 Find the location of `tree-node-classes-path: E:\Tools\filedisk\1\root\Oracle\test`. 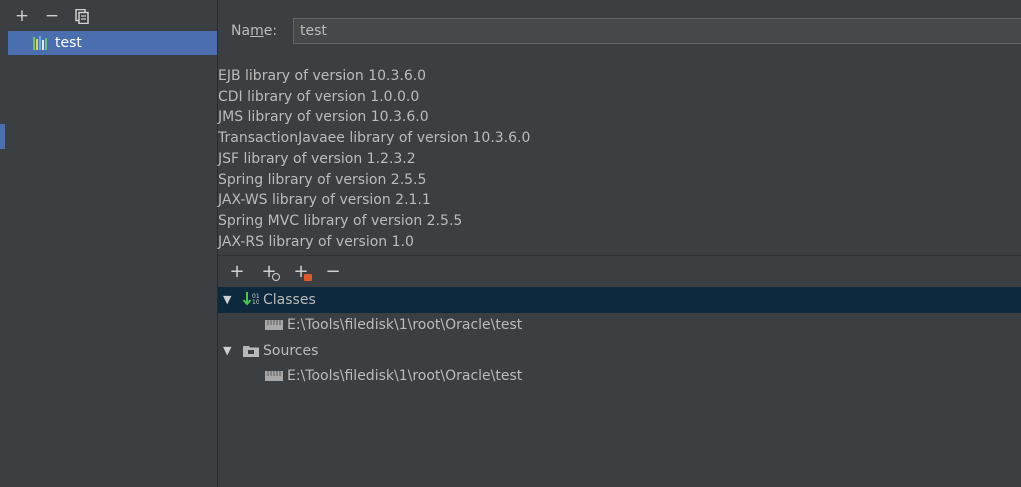

tree-node-classes-path: E:\Tools\filedisk\1\root\Oracle\test is located at coordinates (619, 326).